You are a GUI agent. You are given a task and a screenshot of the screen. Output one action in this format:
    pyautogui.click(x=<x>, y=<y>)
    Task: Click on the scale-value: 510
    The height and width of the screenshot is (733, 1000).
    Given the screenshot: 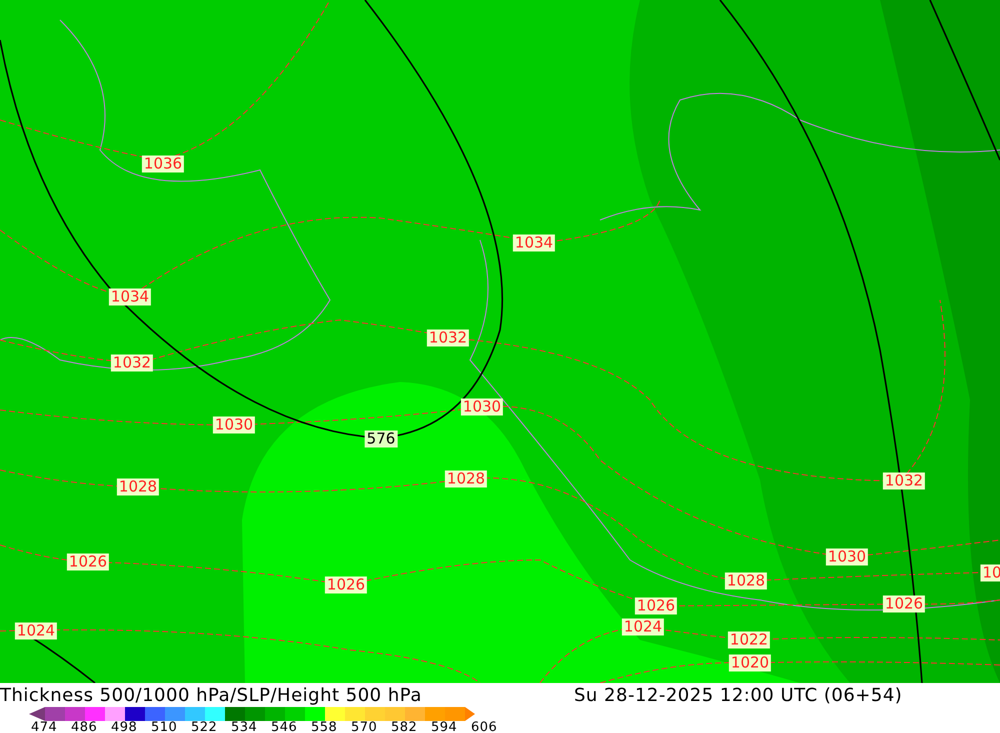 What is the action you would take?
    pyautogui.click(x=164, y=727)
    